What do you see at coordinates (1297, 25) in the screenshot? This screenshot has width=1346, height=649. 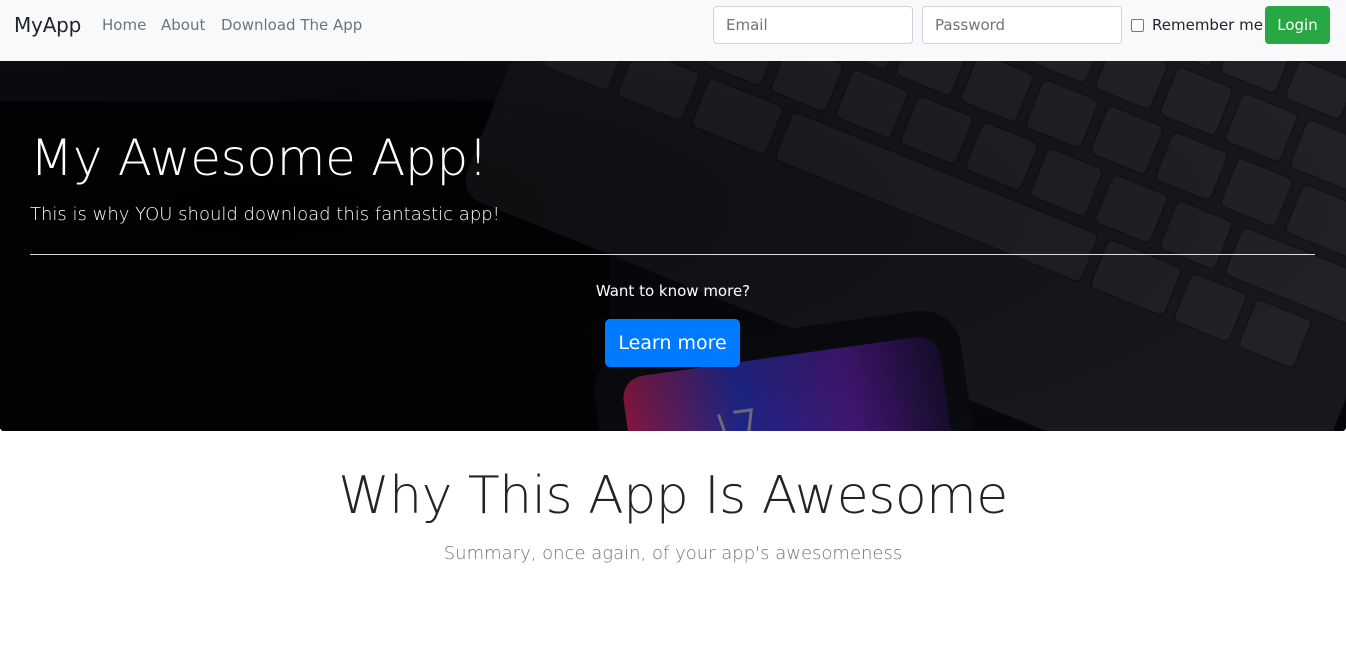 I see `login-button: Login` at bounding box center [1297, 25].